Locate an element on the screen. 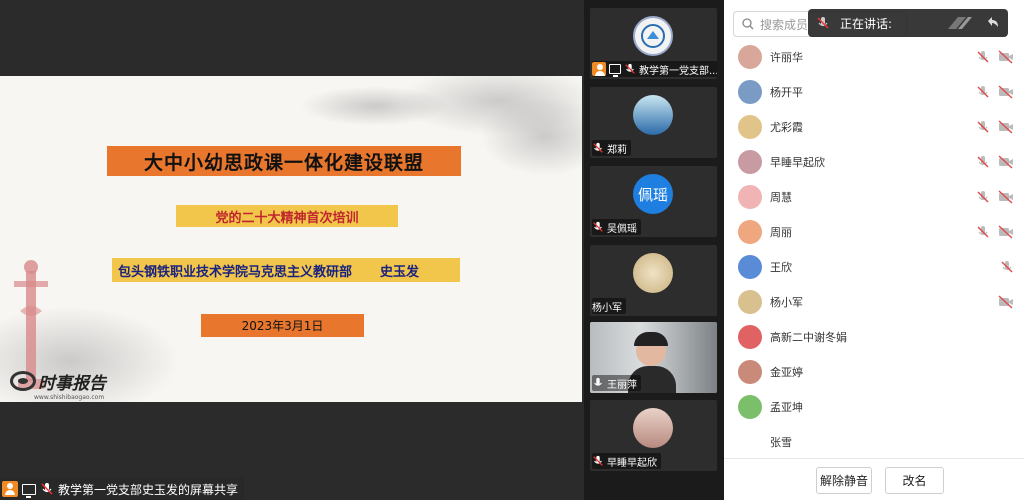 The image size is (1024, 500). video-tile: 郑莉 is located at coordinates (653, 122).